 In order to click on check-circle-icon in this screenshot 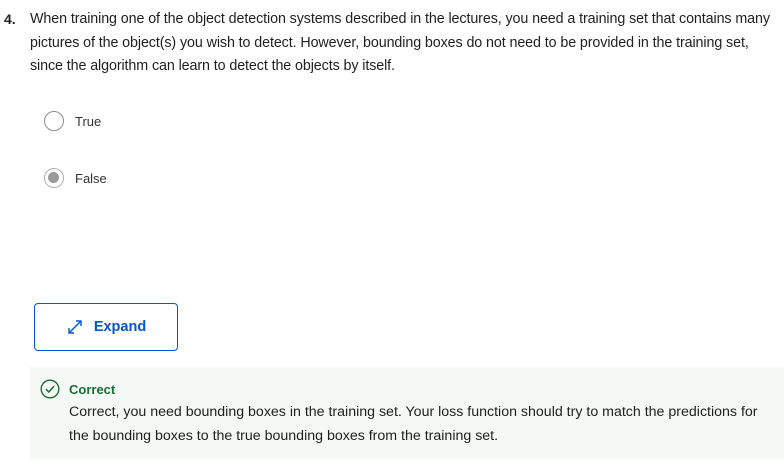, I will do `click(50, 389)`.